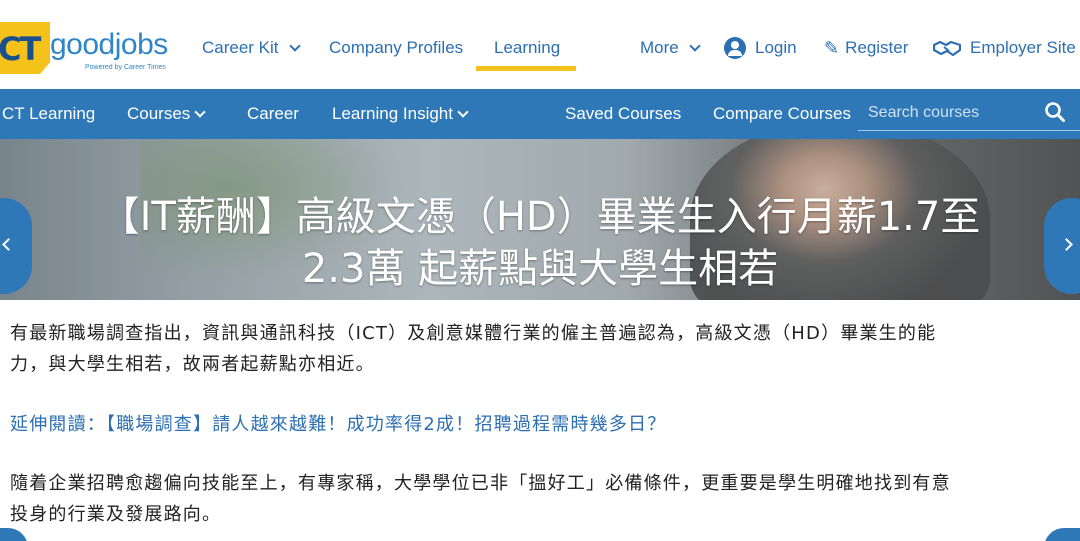 The height and width of the screenshot is (541, 1080). I want to click on nav-employer-site: Employer Site, so click(1004, 48).